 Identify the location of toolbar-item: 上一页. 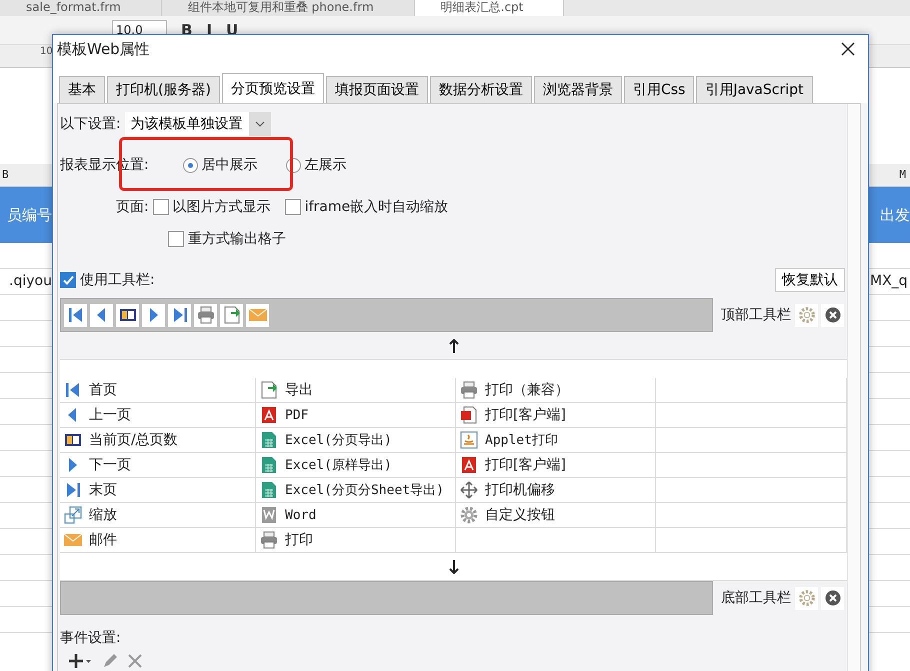
(158, 415).